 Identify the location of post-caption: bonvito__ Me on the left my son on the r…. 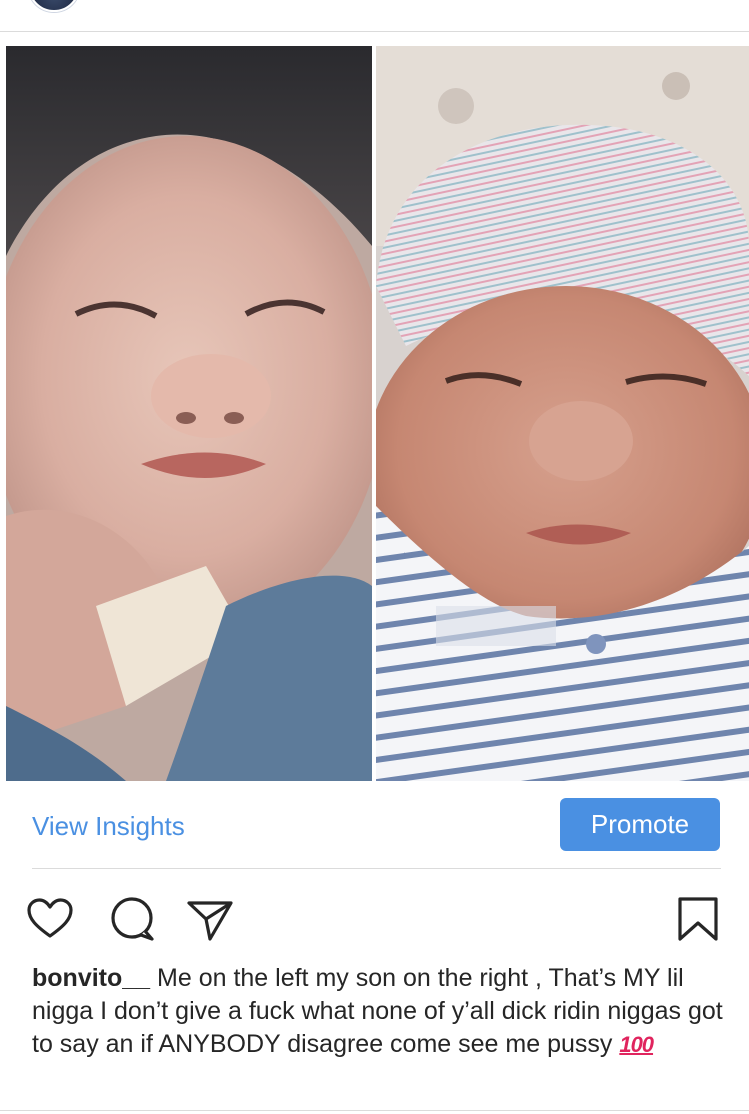
(382, 1011).